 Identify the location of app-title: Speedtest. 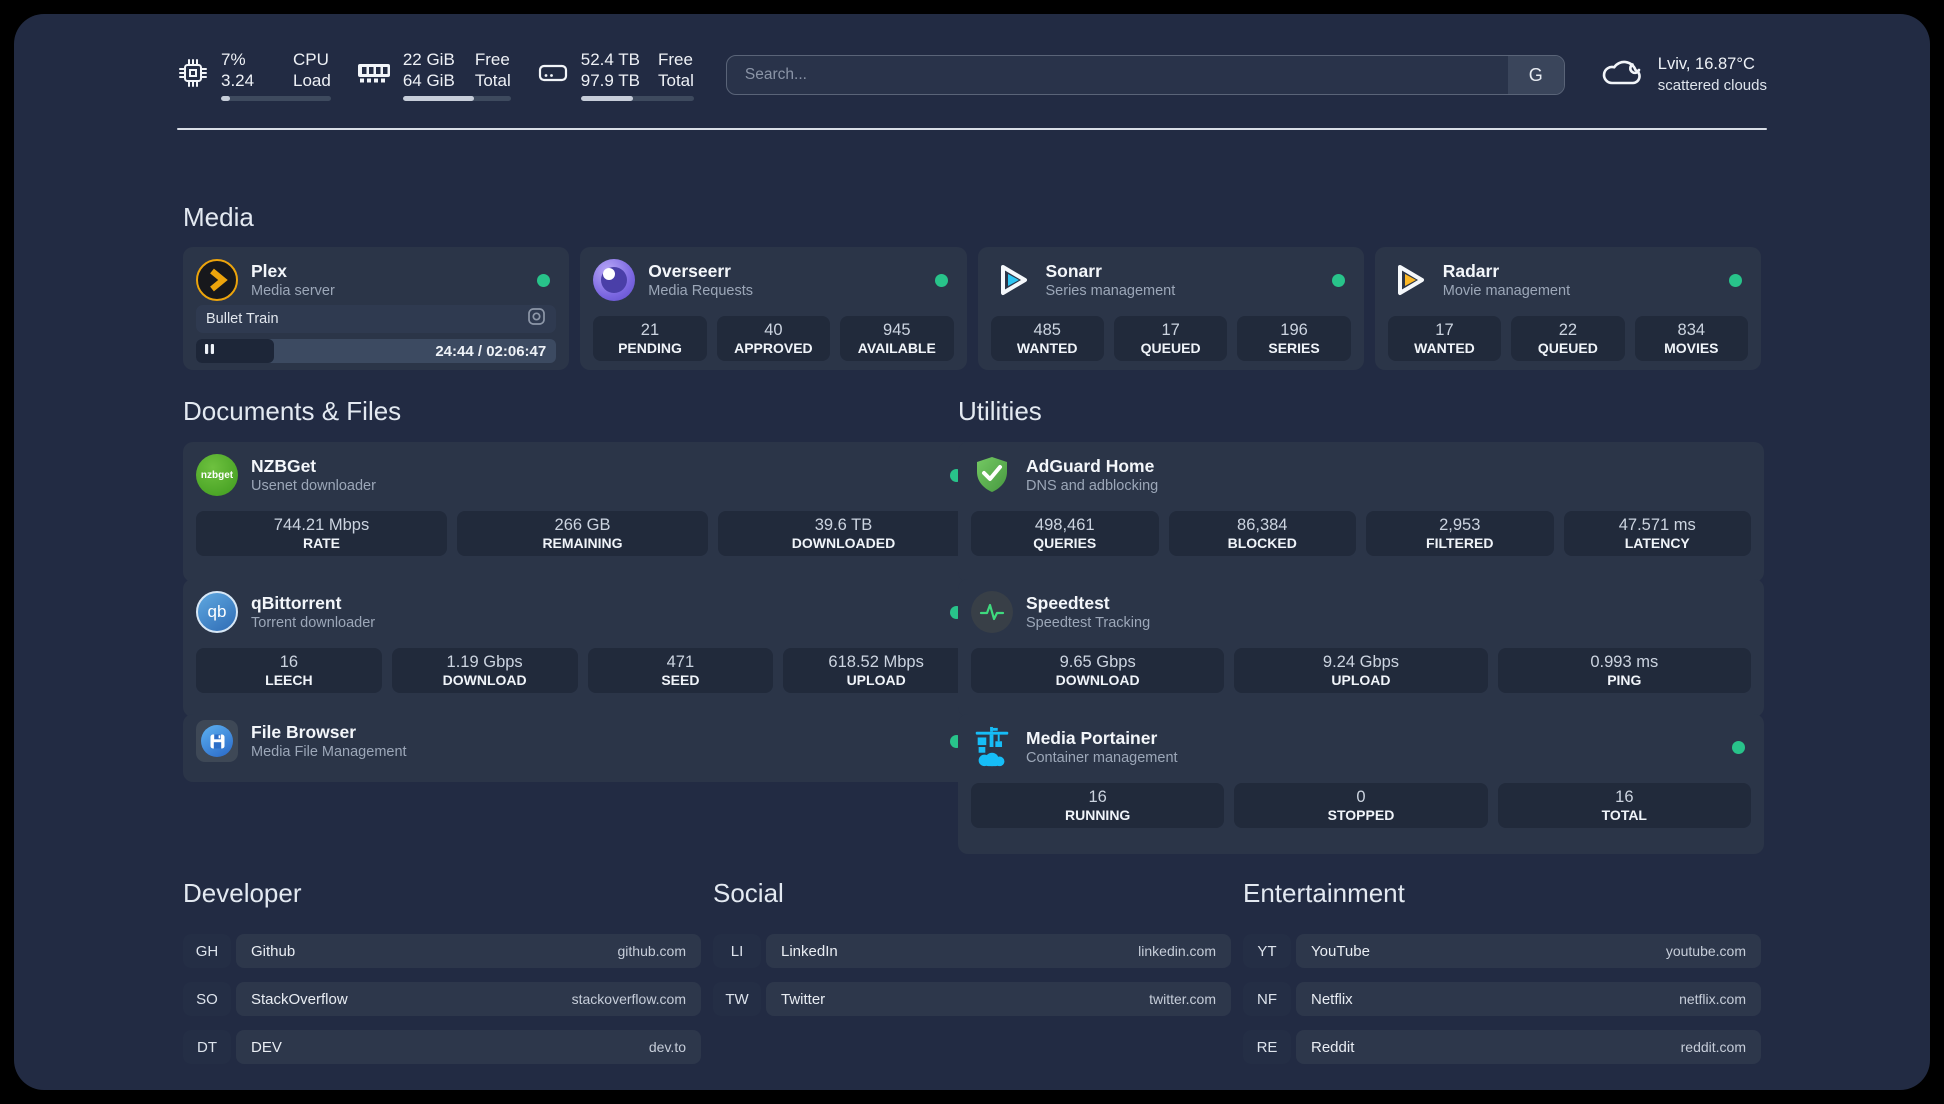
(1068, 603).